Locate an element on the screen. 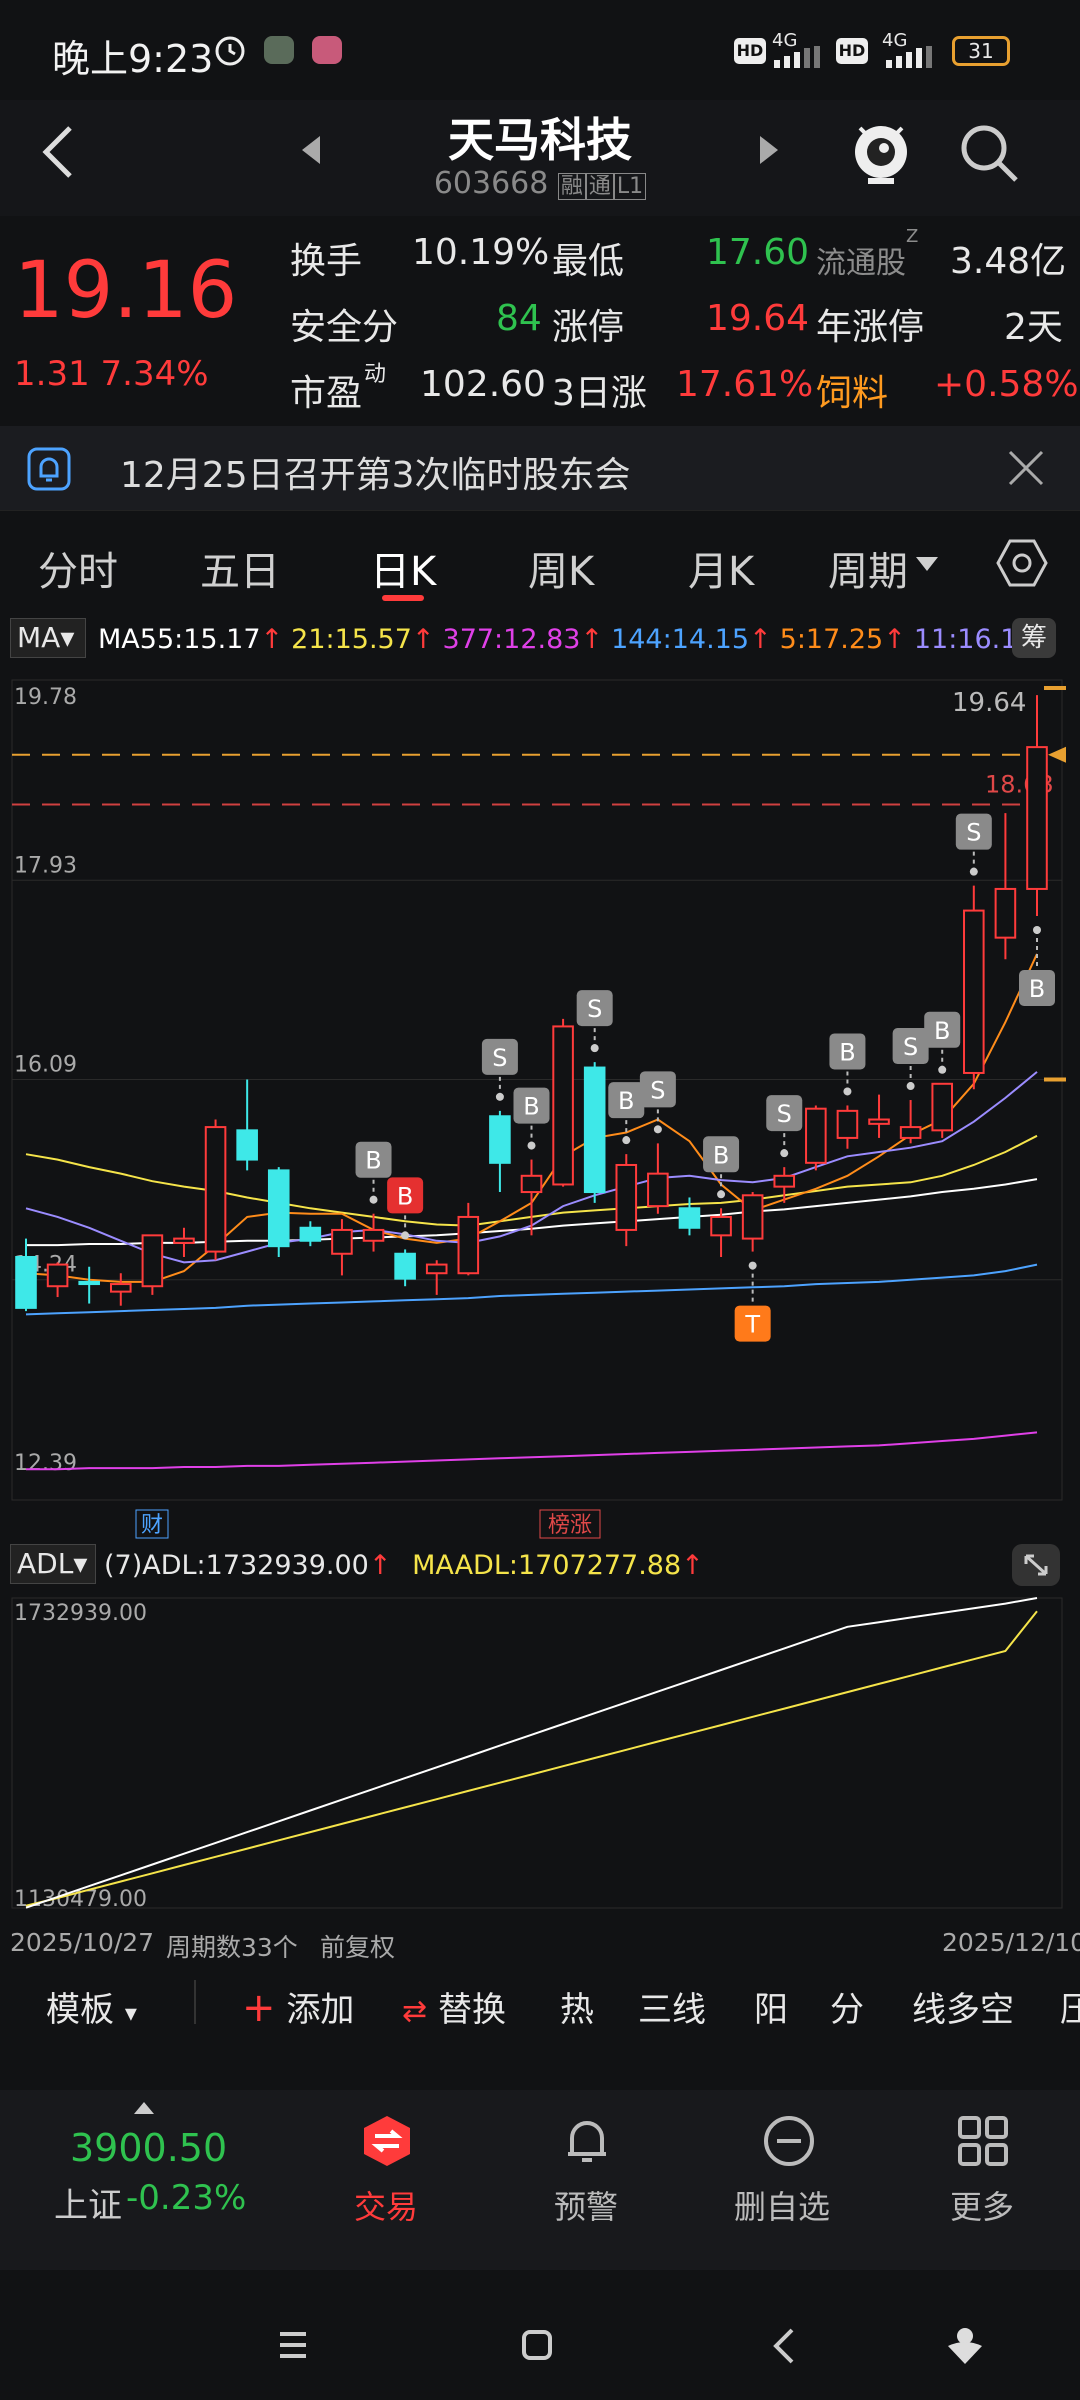  tool-fen: 分 is located at coordinates (847, 2006).